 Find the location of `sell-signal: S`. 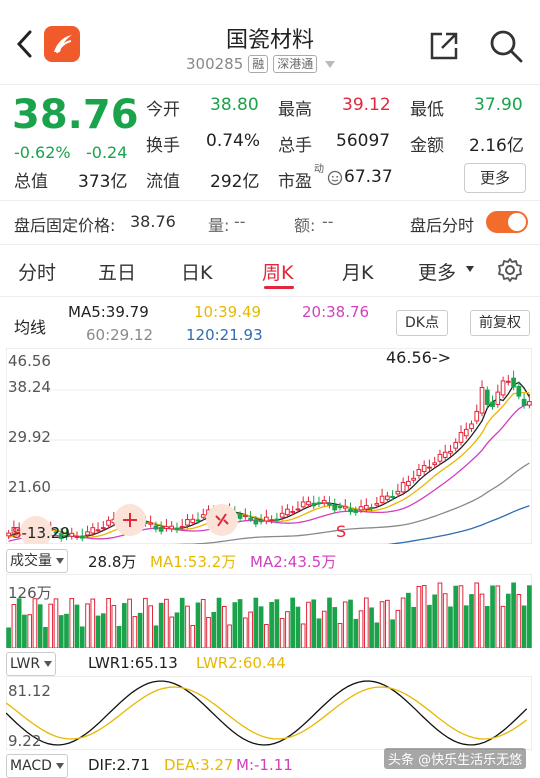

sell-signal: S is located at coordinates (17, 533).